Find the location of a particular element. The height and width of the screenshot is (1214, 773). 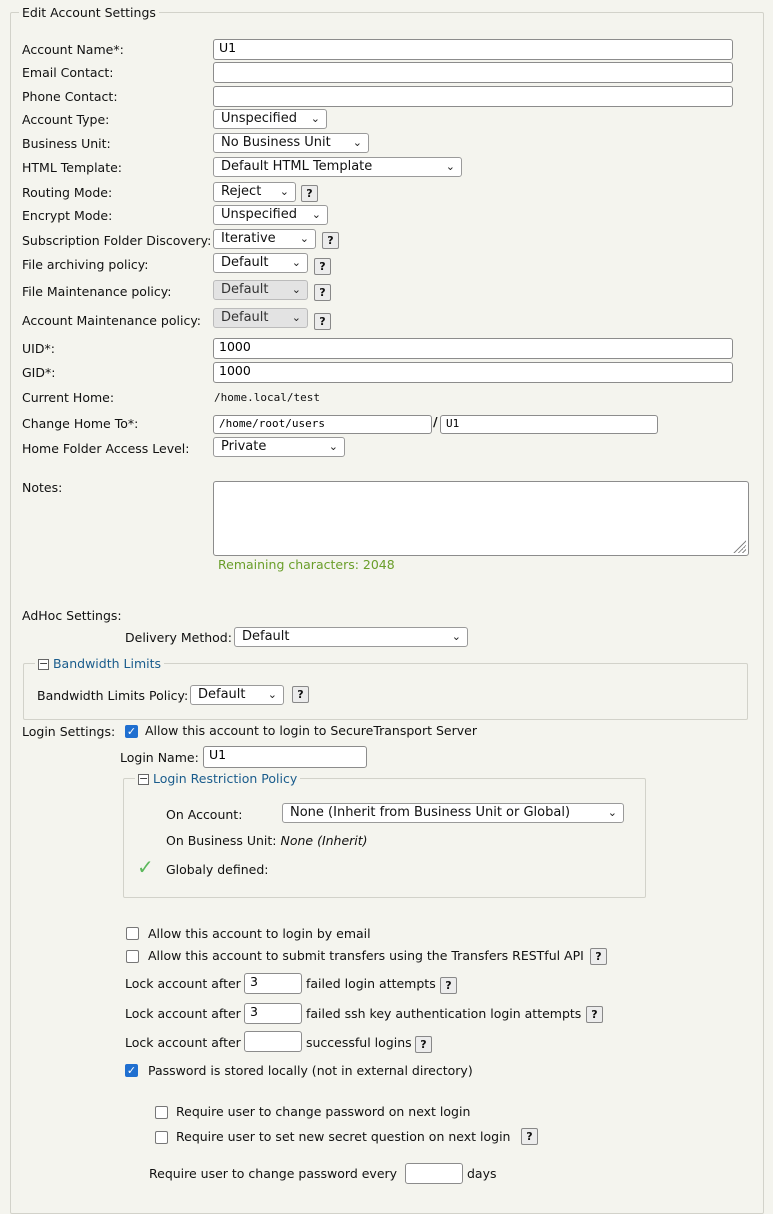

notes-textarea is located at coordinates (481, 518).